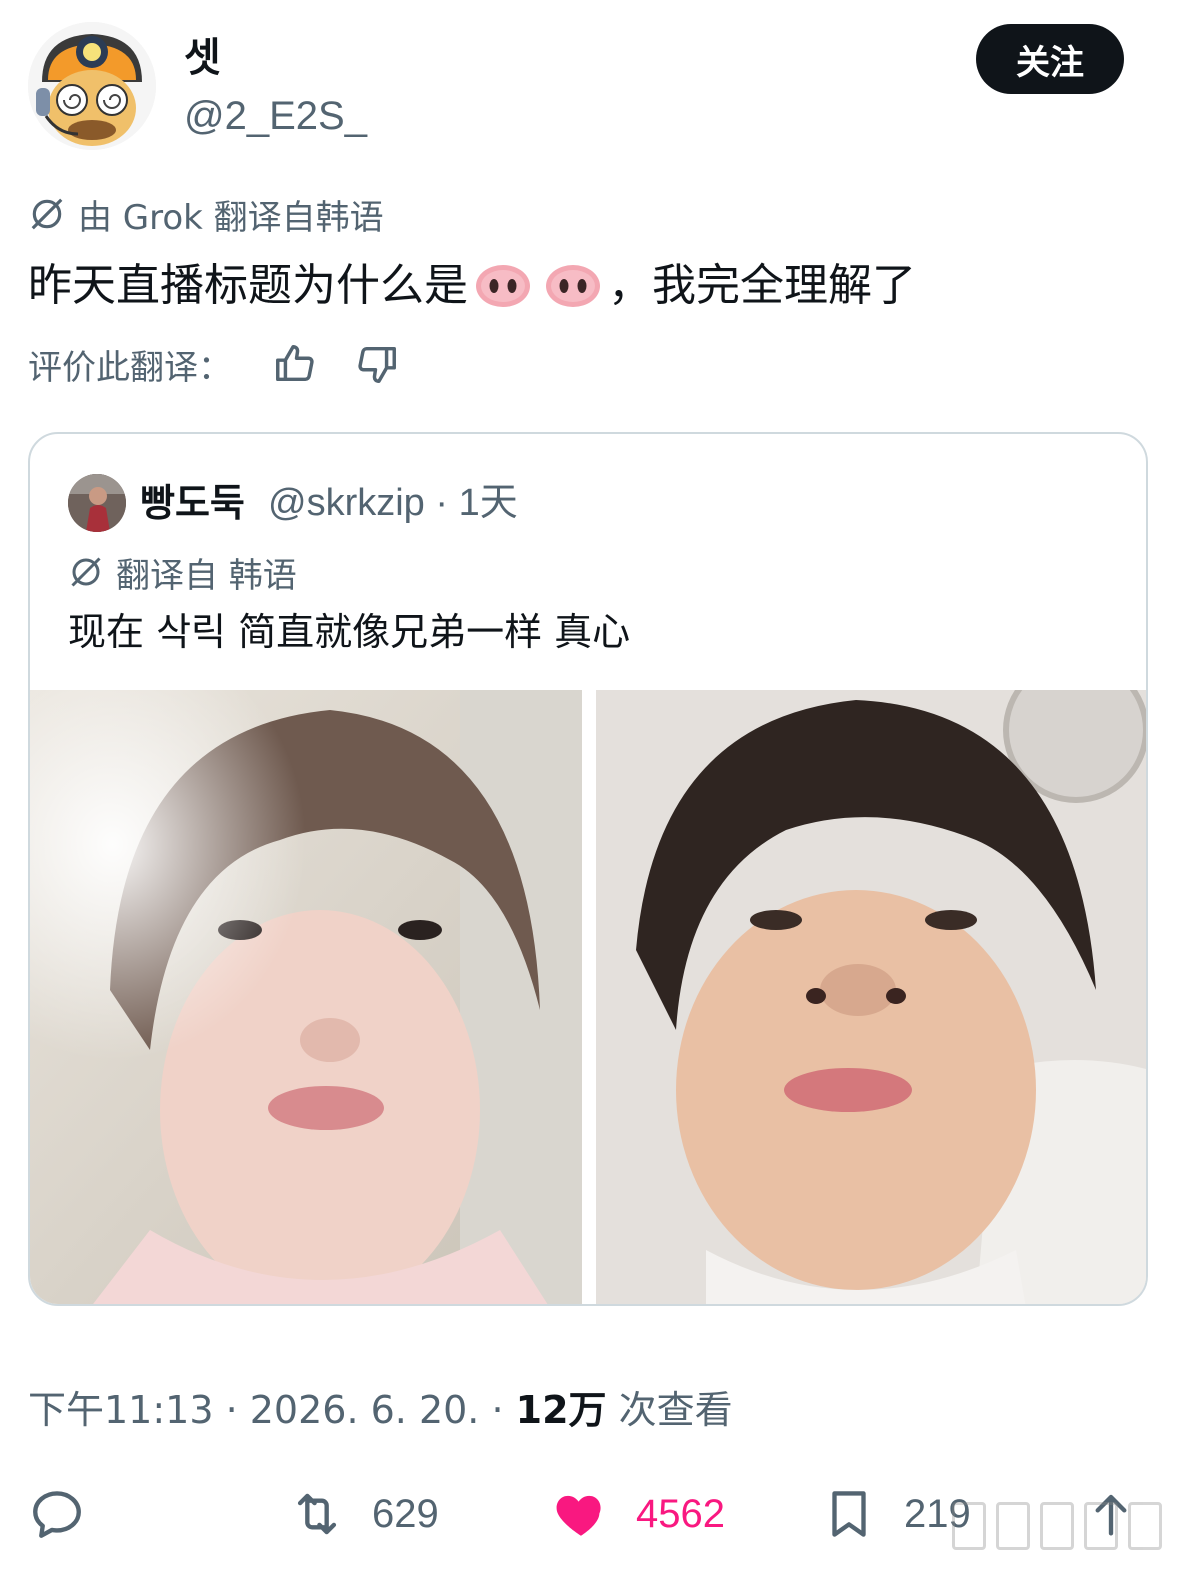  What do you see at coordinates (231, 217) in the screenshot?
I see `translation-label-text: 由 Grok 翻译自韩语` at bounding box center [231, 217].